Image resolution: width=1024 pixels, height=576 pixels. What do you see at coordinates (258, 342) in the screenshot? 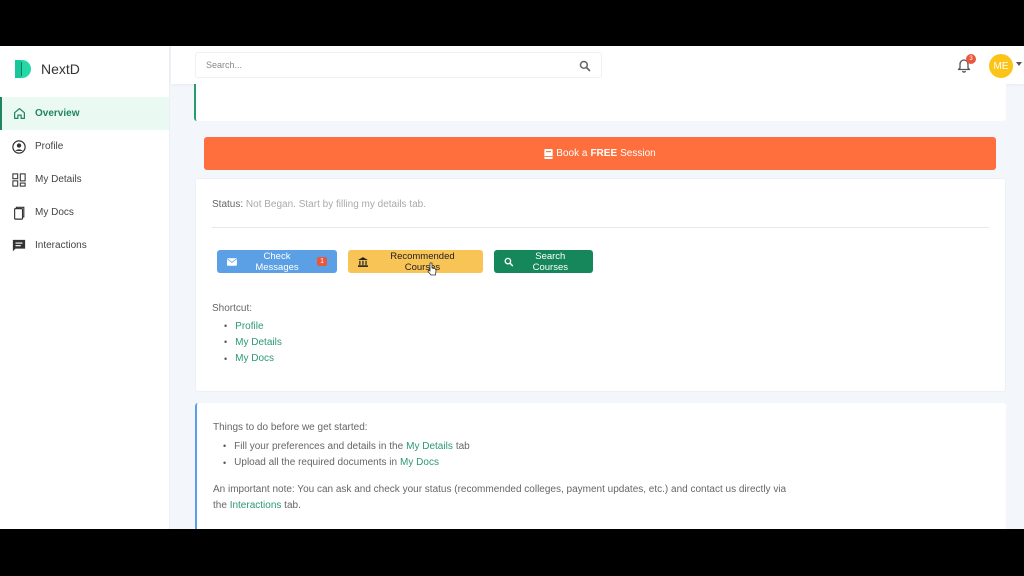
I see `shortcut-link-my-details: My Details` at bounding box center [258, 342].